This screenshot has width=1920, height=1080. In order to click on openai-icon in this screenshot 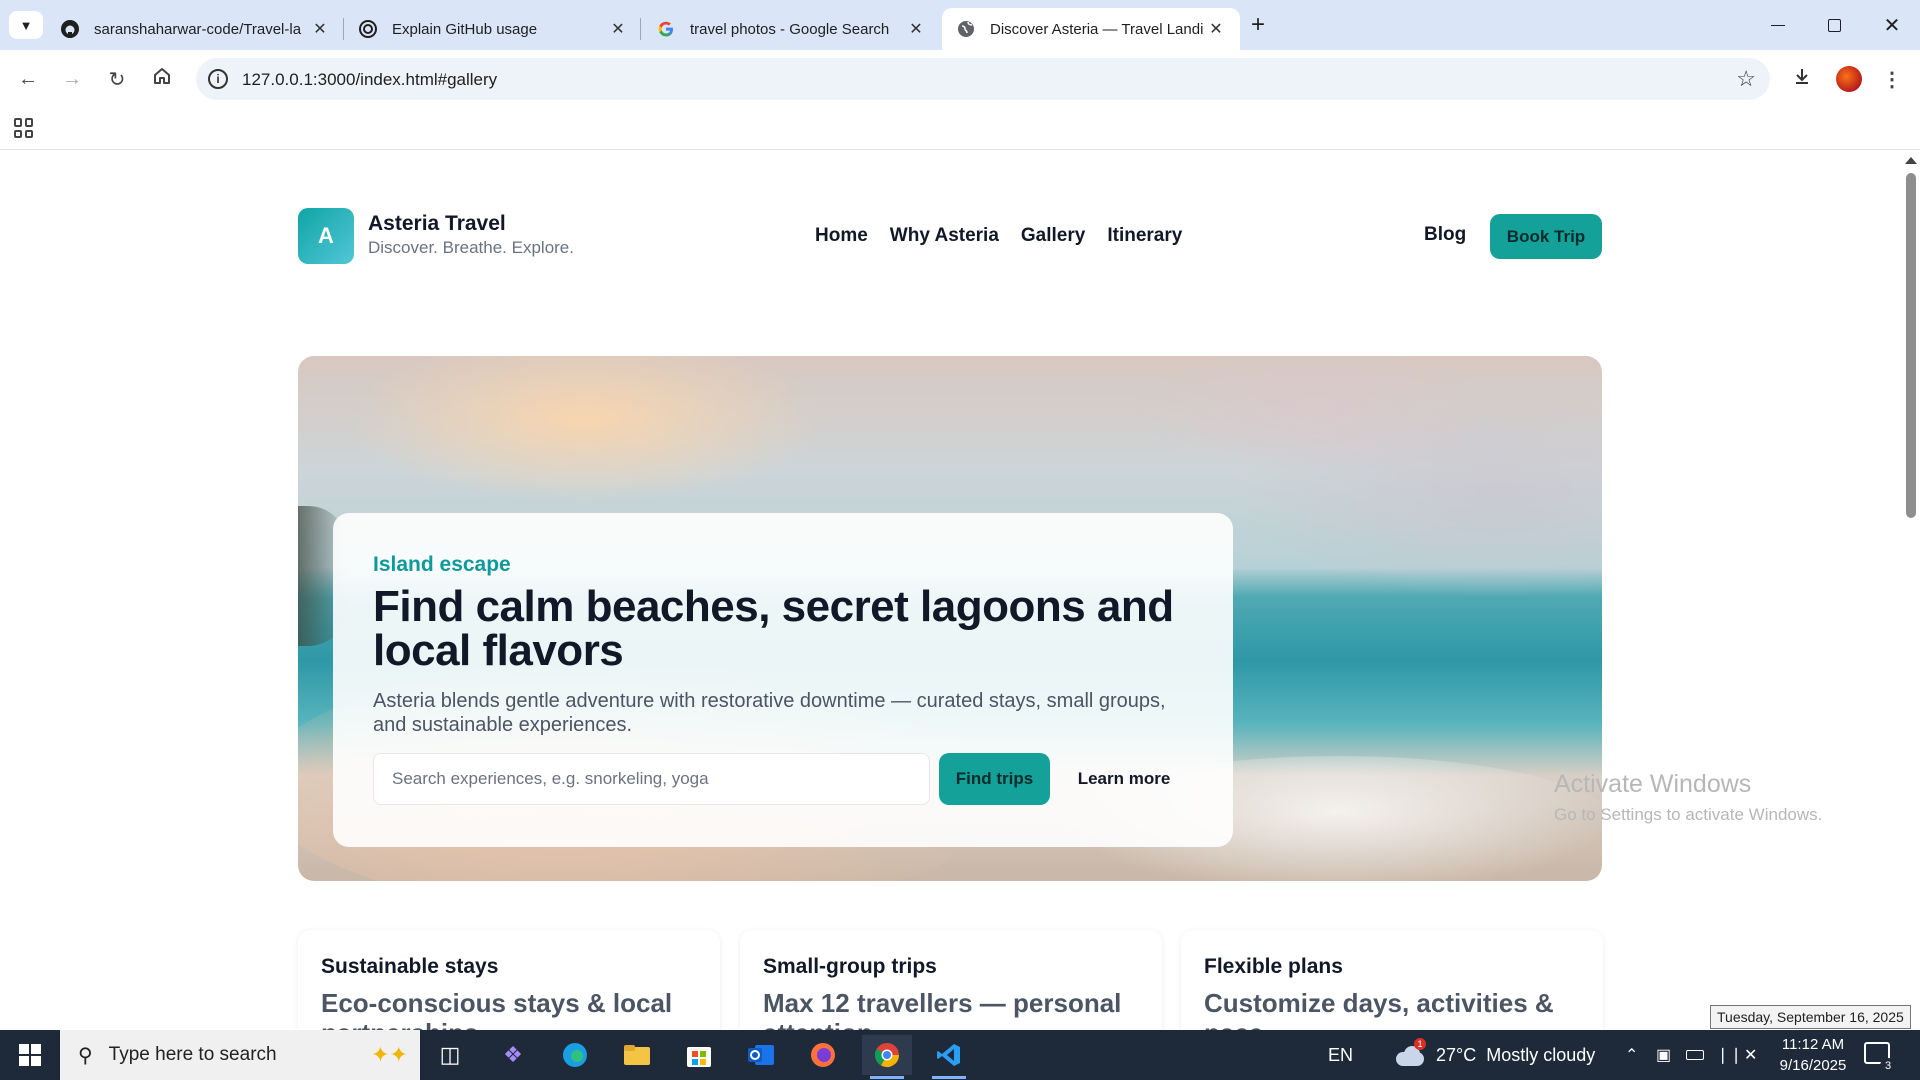, I will do `click(368, 29)`.